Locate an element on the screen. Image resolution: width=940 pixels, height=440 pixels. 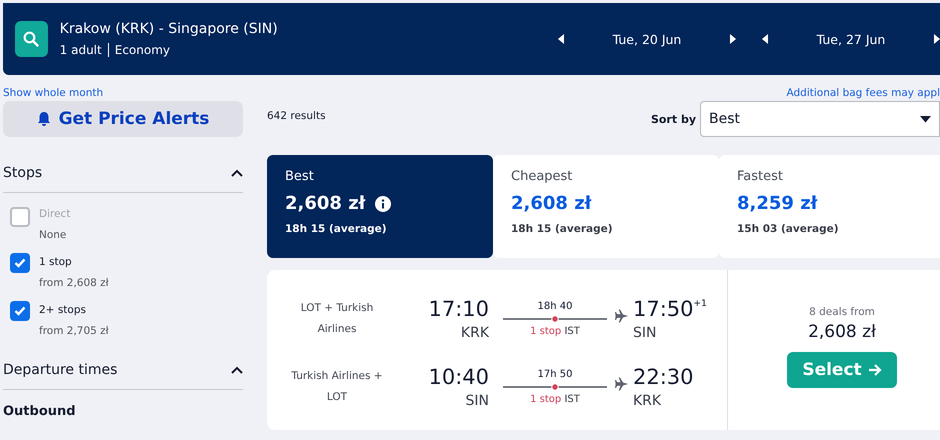
filter-option-label: Direct is located at coordinates (54, 214).